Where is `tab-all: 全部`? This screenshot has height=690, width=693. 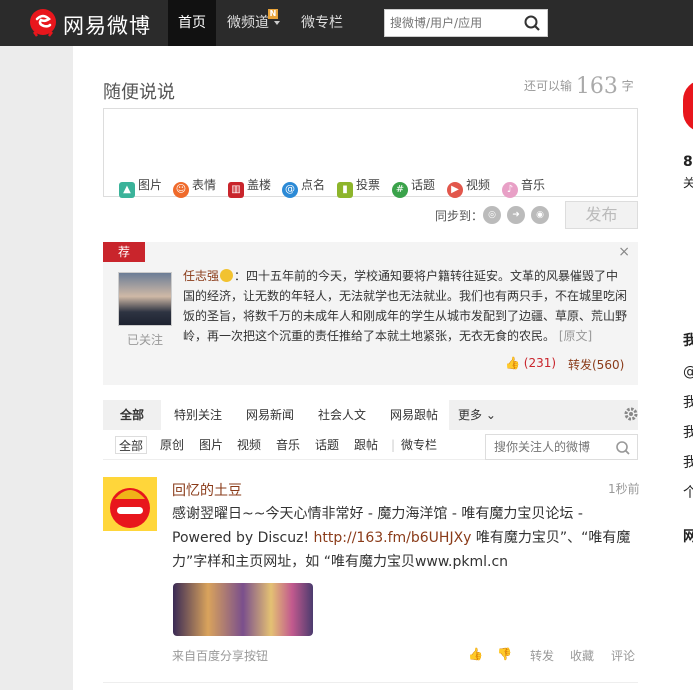
tab-all: 全部 is located at coordinates (132, 415).